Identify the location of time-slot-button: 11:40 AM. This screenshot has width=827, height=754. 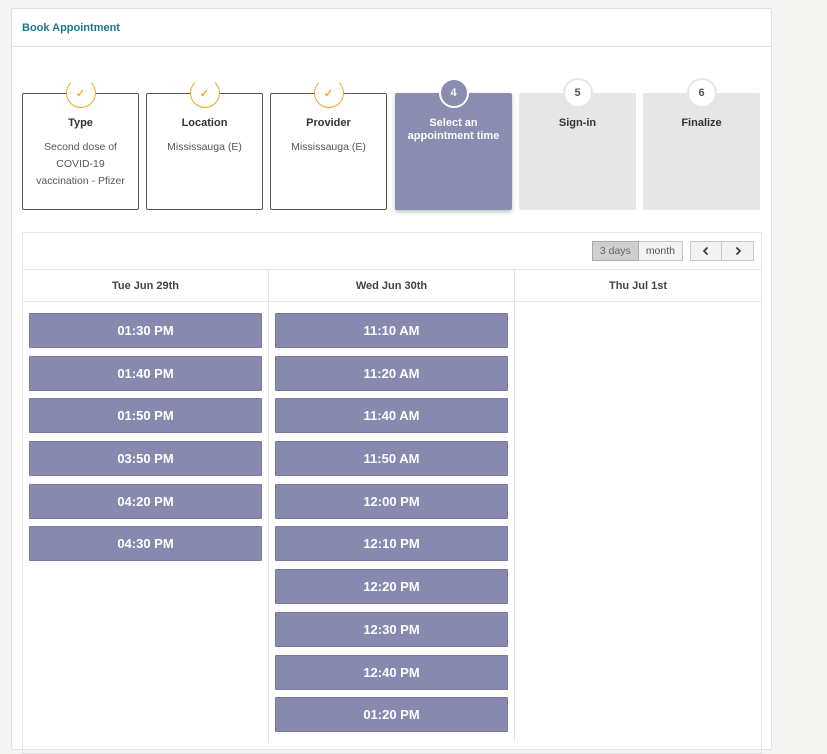
(391, 416).